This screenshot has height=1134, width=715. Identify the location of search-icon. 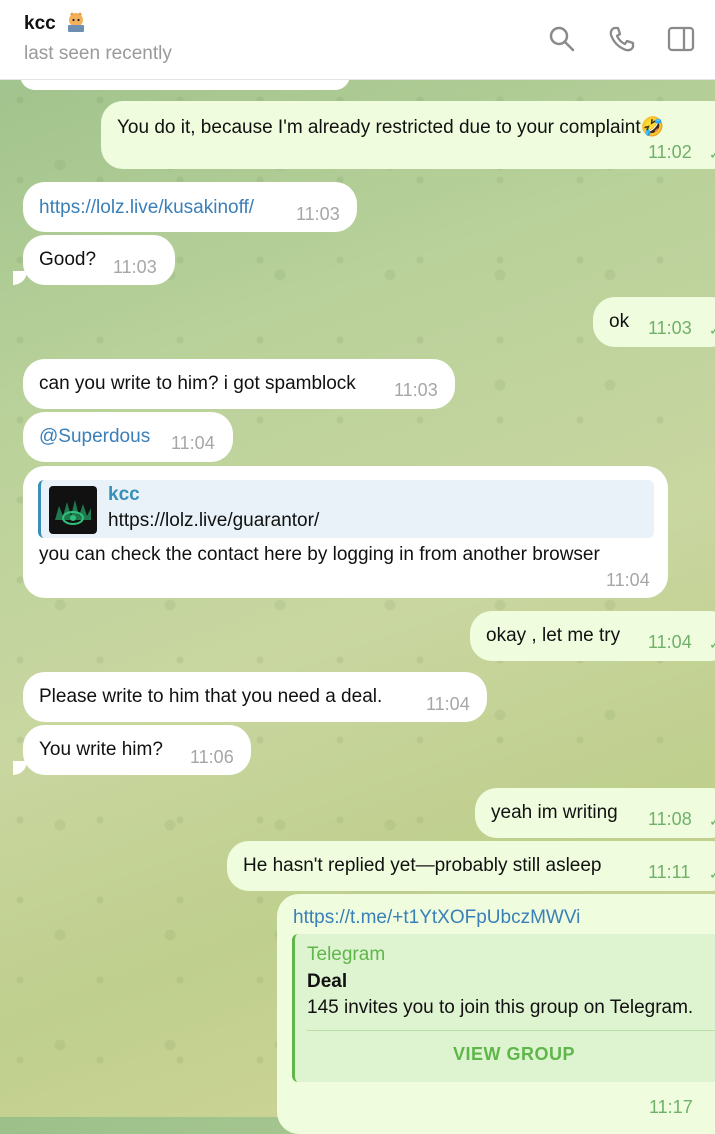
(562, 39).